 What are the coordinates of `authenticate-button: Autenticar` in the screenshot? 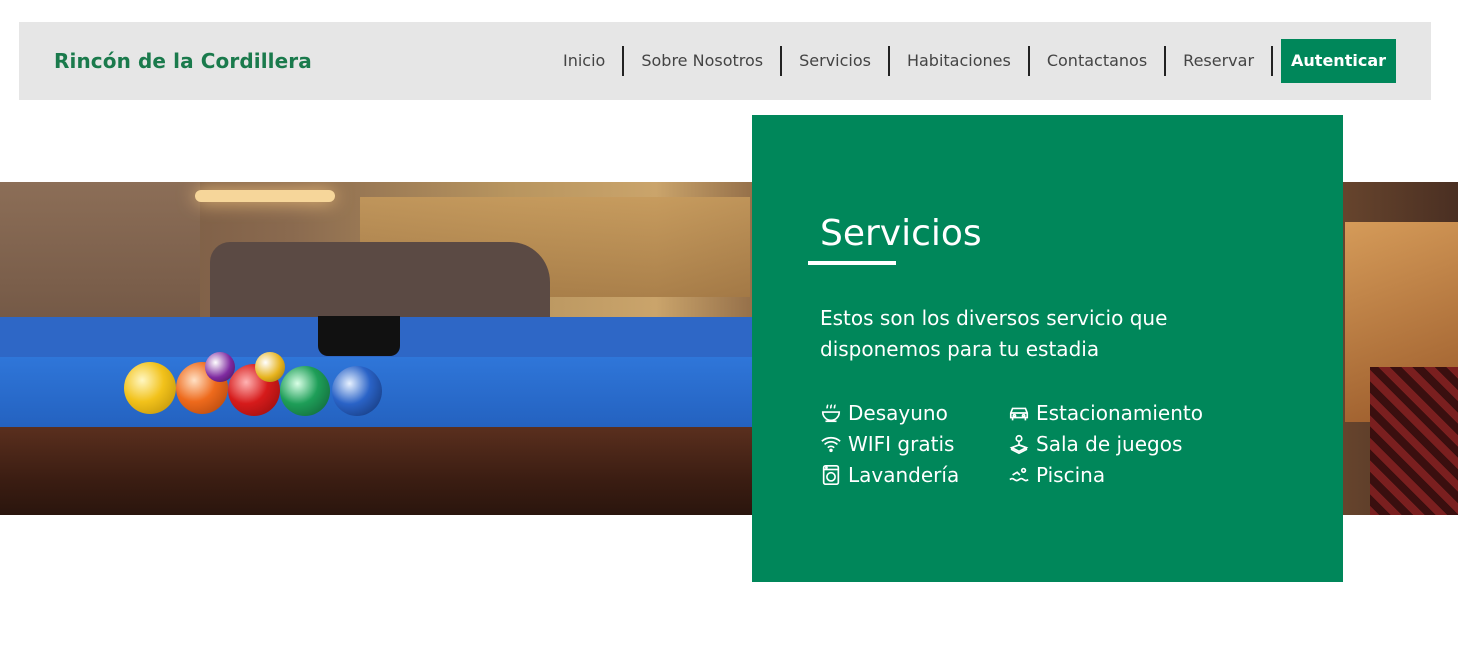 It's located at (1338, 61).